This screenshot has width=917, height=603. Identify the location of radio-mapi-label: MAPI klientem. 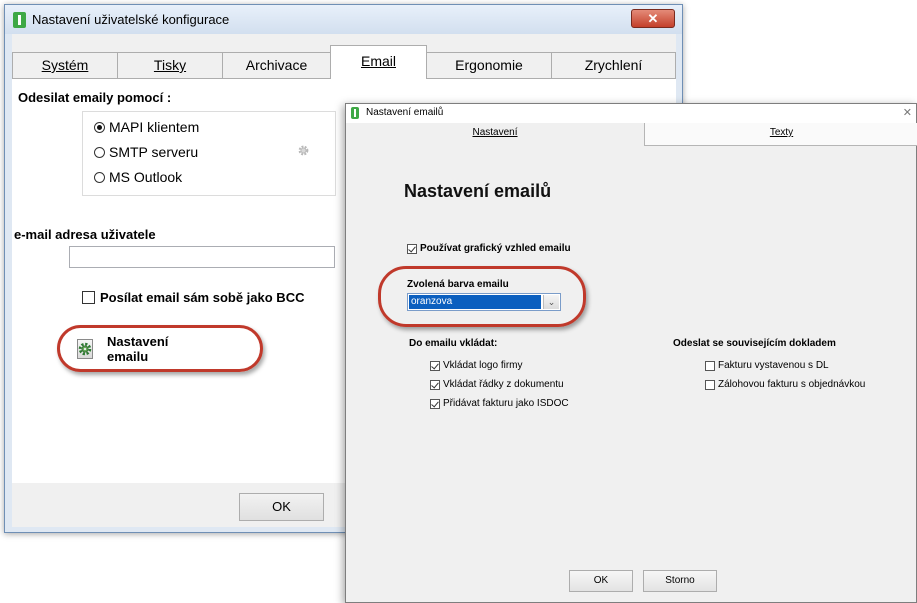
(154, 127).